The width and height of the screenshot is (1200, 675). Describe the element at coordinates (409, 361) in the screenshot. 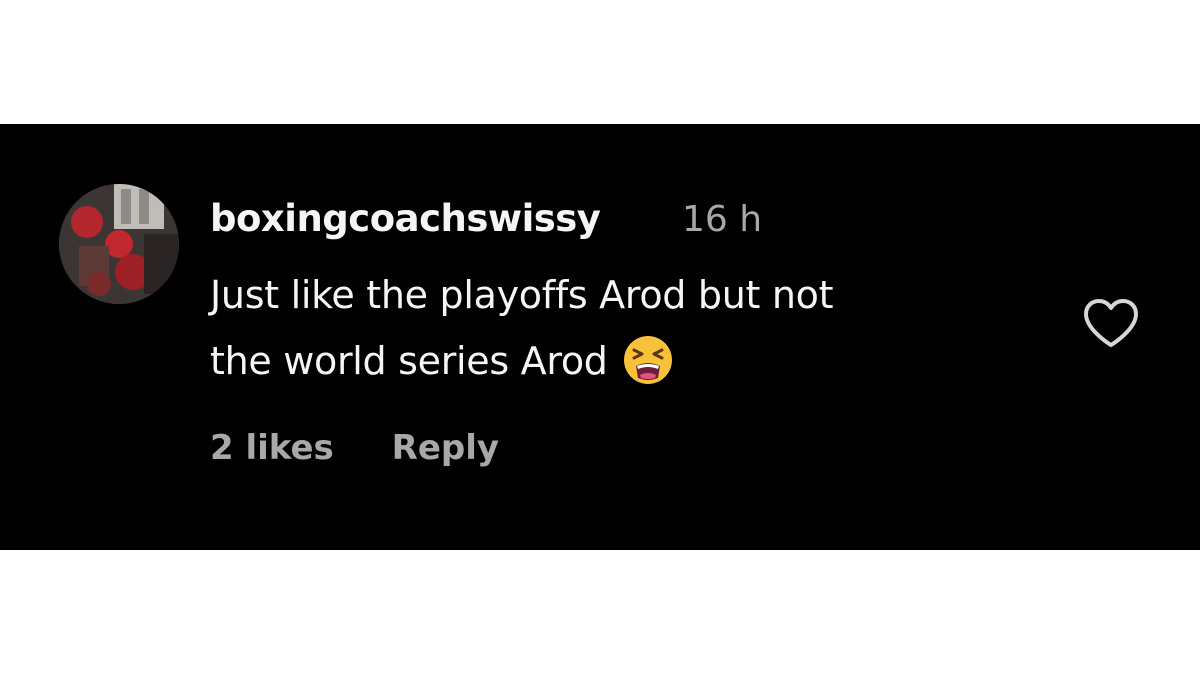

I see `comment-text-line-2: the world series Arod` at that location.